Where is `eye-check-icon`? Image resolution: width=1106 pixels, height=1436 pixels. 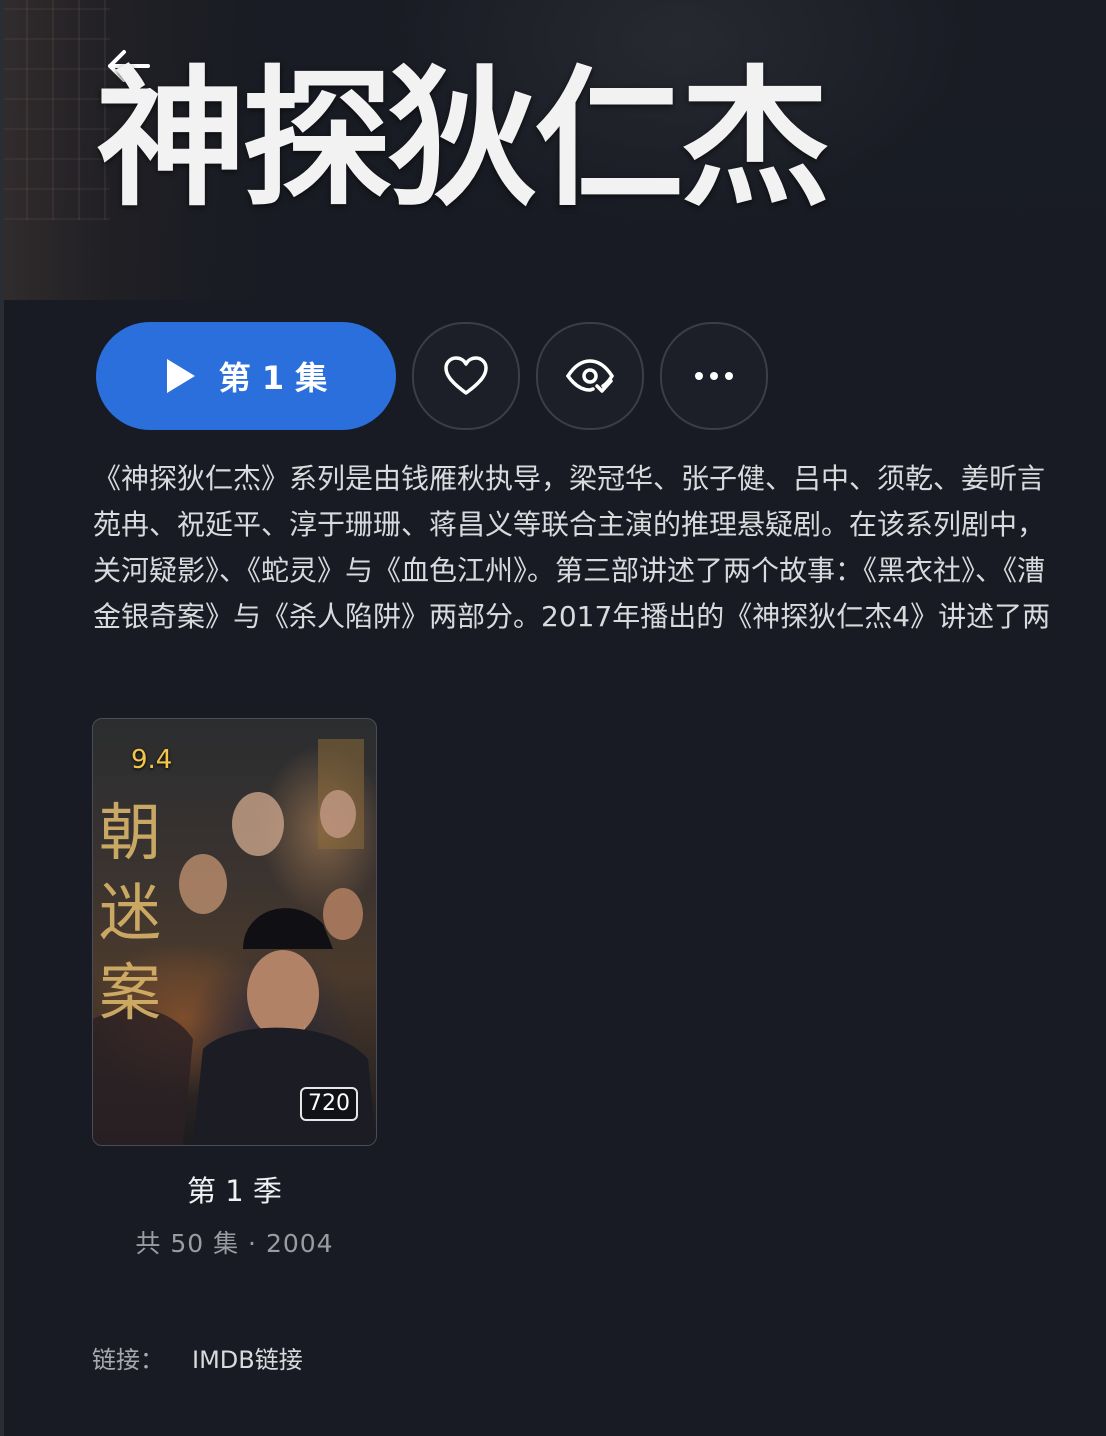
eye-check-icon is located at coordinates (590, 376).